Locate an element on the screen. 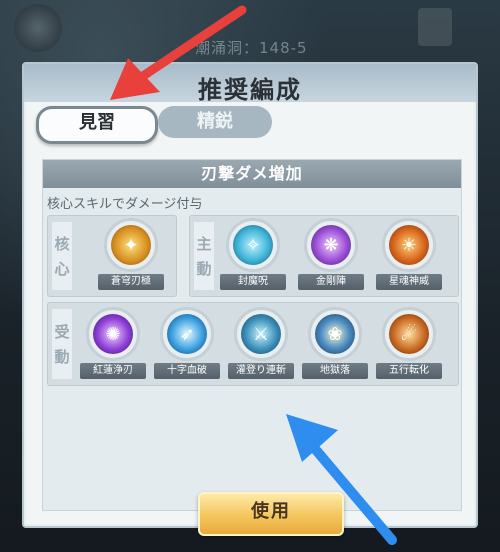 This screenshot has height=552, width=500. guild-emblem-icon is located at coordinates (38, 28).